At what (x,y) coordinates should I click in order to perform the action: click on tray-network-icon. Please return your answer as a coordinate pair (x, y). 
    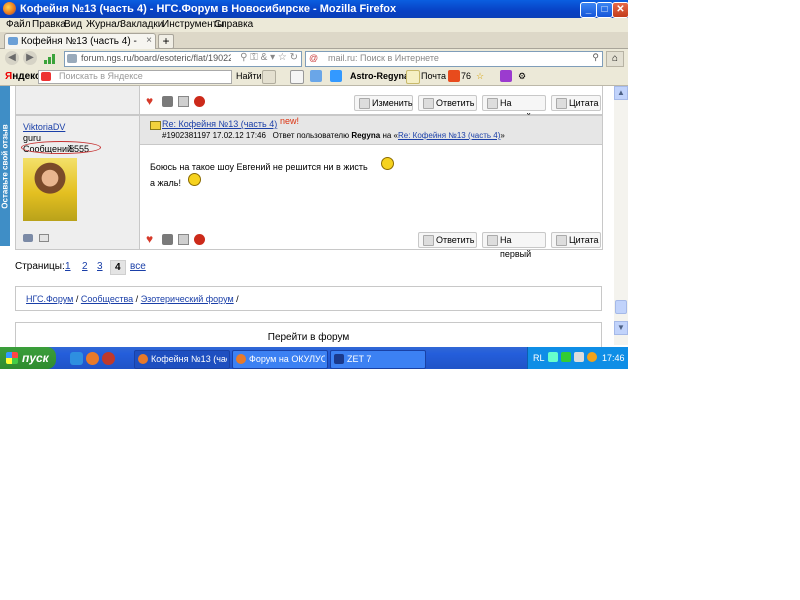
    Looking at the image, I should click on (553, 357).